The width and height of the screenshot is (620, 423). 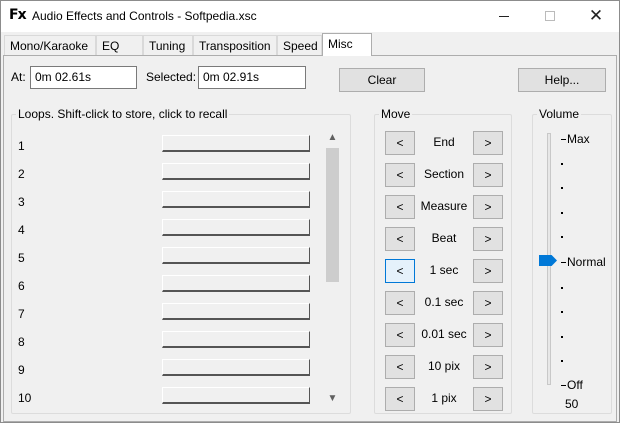 I want to click on move-beat-back-button: <, so click(x=400, y=239).